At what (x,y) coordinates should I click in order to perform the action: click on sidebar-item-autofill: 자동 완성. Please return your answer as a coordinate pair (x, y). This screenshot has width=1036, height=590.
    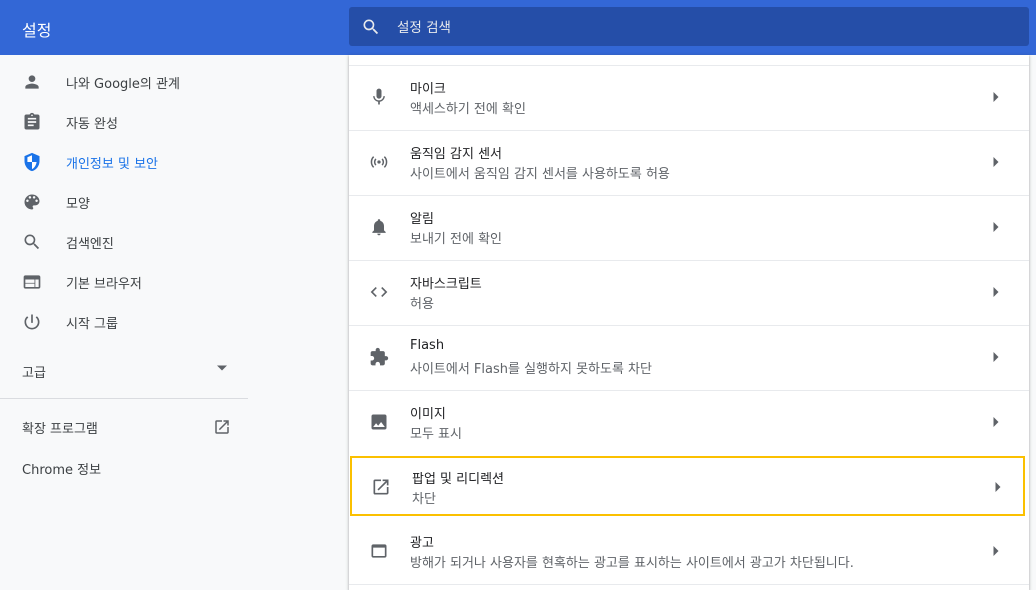
    Looking at the image, I should click on (124, 122).